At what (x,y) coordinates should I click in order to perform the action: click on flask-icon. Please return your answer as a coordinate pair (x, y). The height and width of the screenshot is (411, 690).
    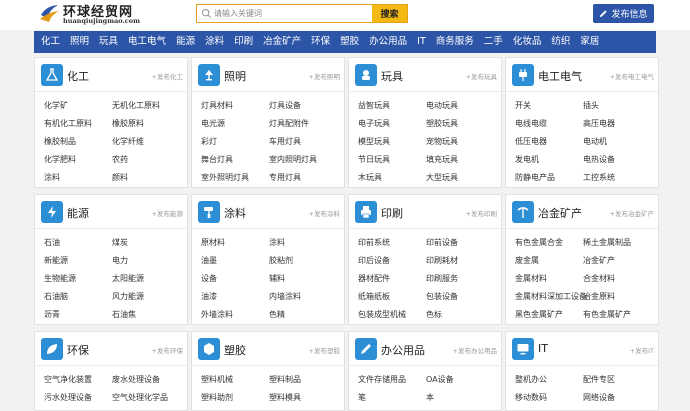
    Looking at the image, I should click on (52, 75).